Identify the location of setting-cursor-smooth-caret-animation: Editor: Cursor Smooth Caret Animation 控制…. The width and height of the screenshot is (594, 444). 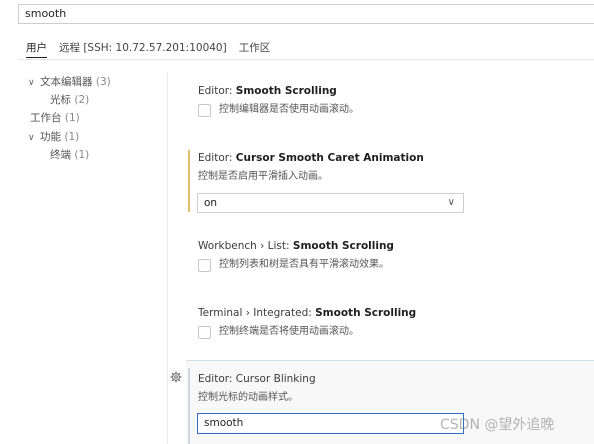
(311, 167).